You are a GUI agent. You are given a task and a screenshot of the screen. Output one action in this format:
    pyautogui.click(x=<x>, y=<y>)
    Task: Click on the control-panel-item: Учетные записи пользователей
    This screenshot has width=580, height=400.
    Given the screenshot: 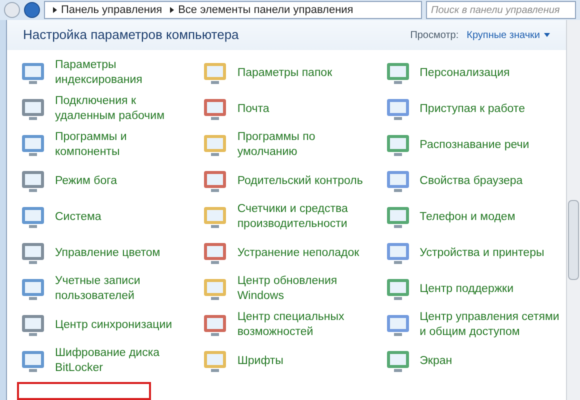 What is the action you would take?
    pyautogui.click(x=110, y=289)
    